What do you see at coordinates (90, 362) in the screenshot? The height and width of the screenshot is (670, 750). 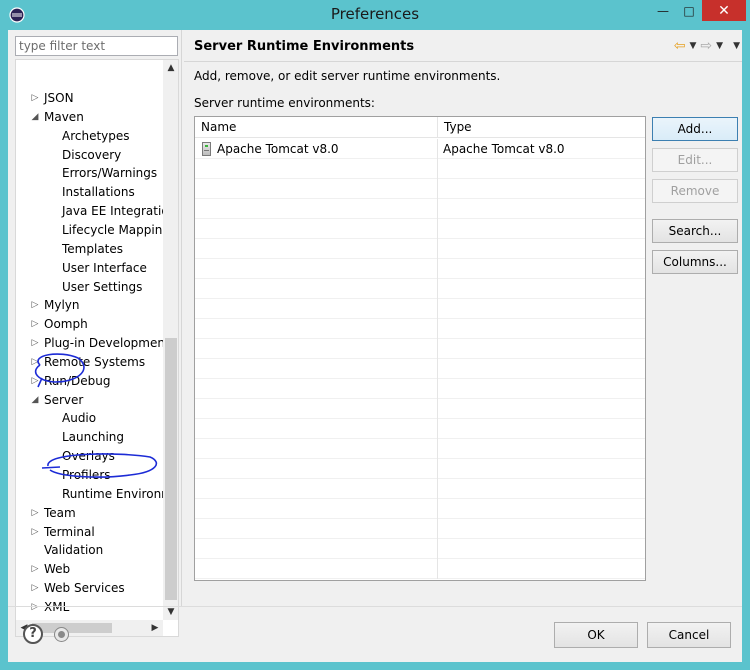 I see `tree-item: ▷ Remote Systems` at bounding box center [90, 362].